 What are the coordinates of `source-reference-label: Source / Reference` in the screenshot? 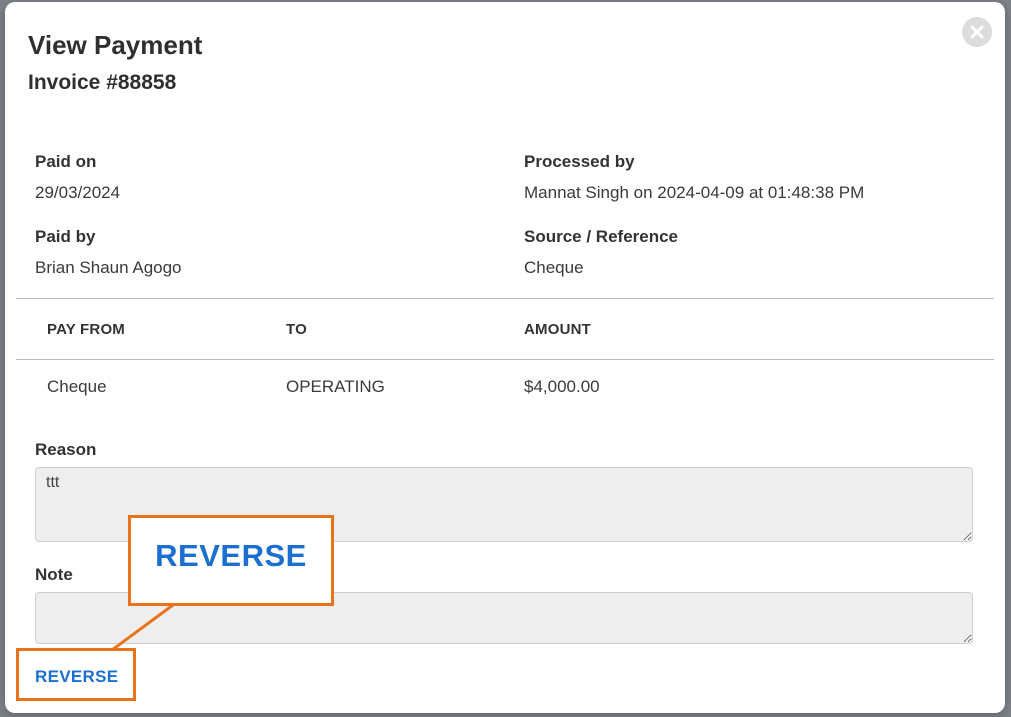 It's located at (601, 236).